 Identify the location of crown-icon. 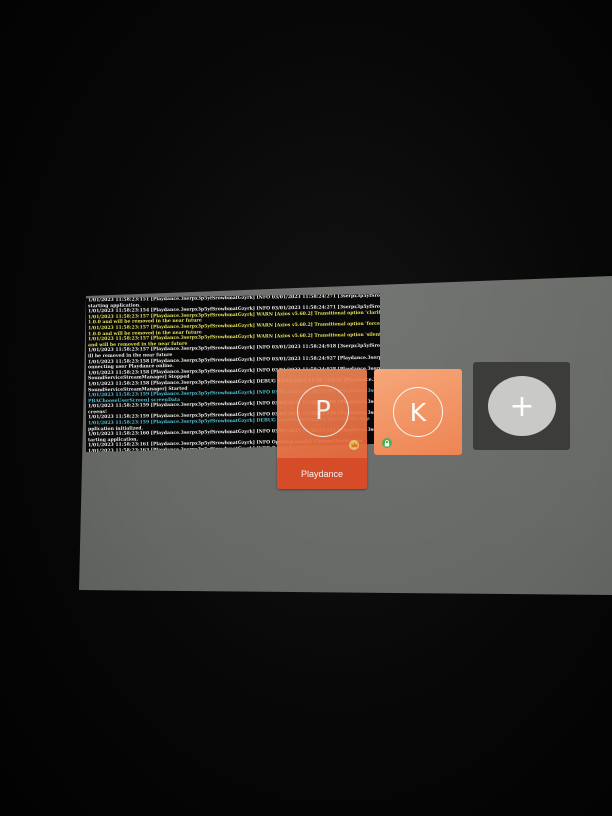
(354, 445).